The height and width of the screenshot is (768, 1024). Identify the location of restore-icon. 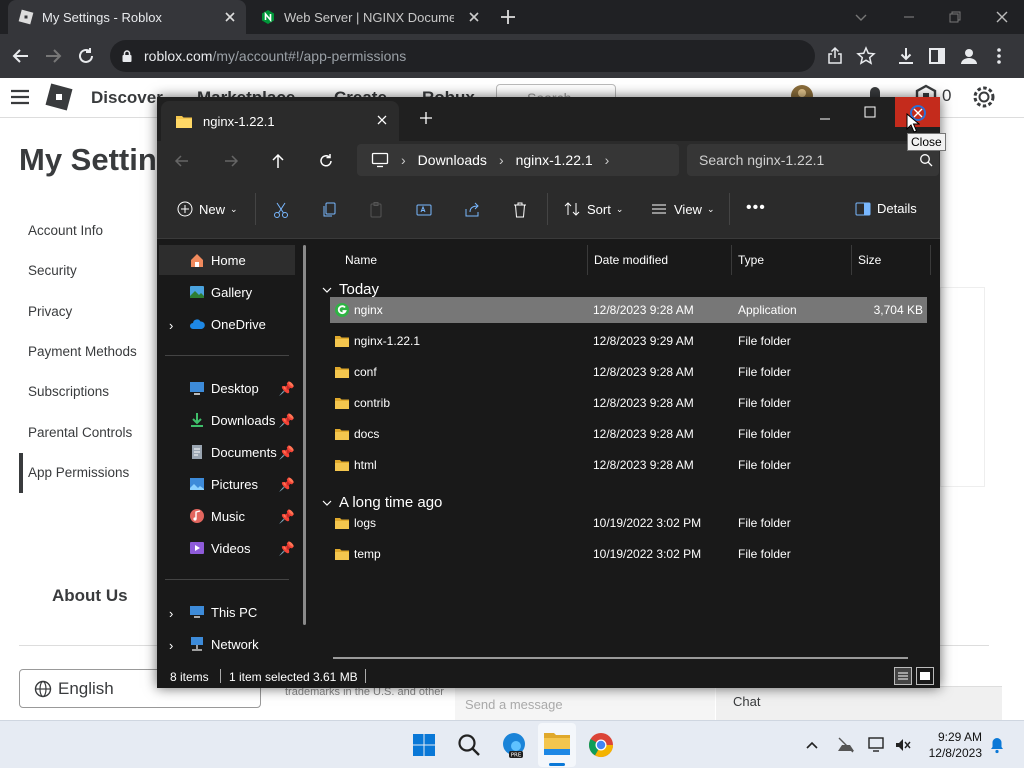
(955, 17).